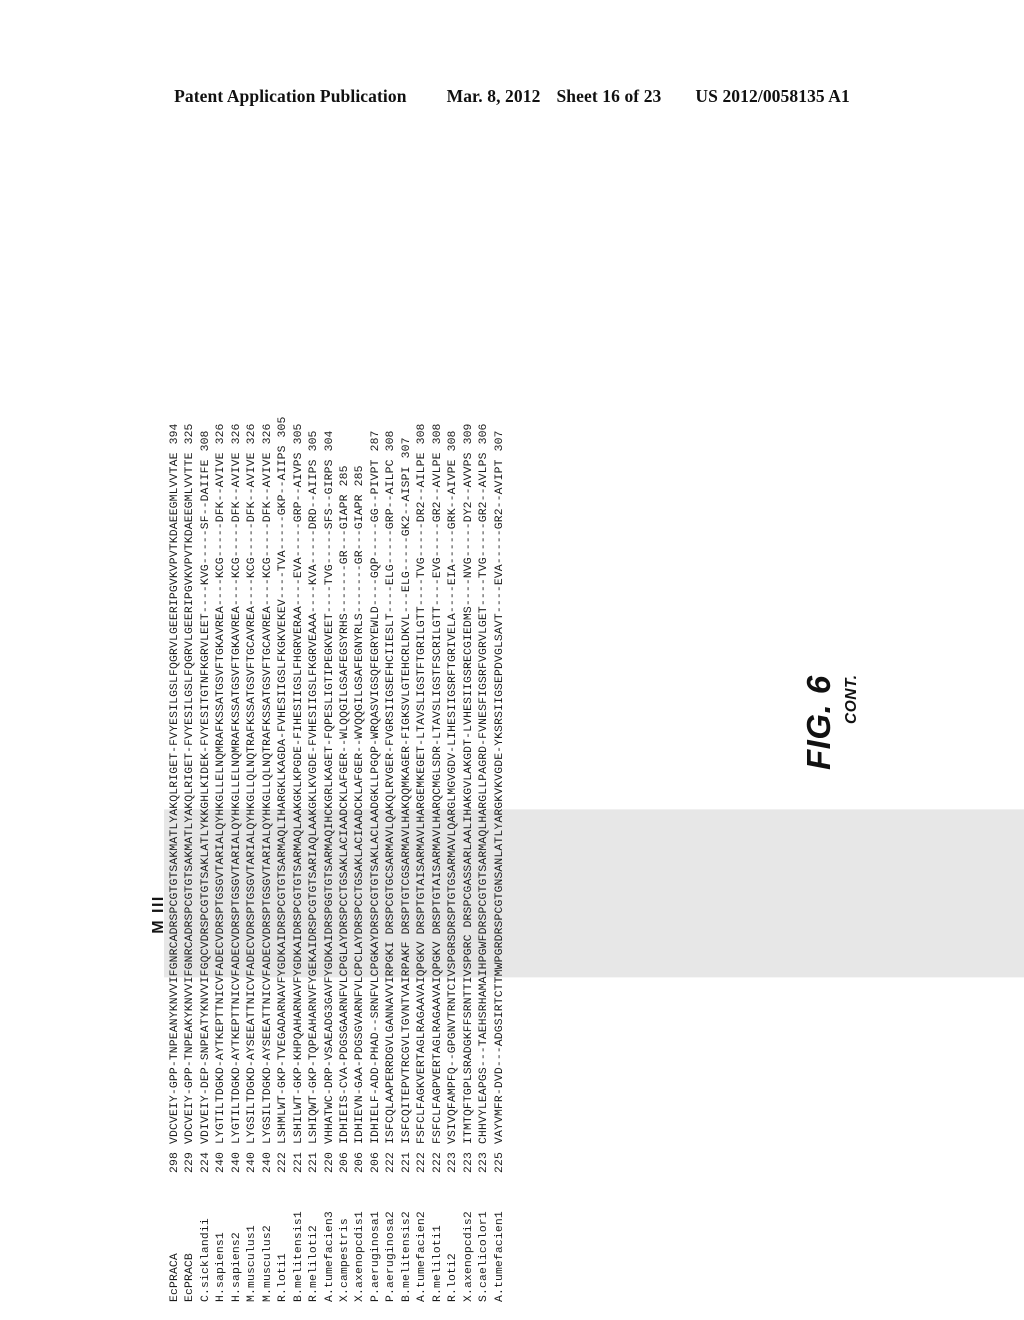 This screenshot has width=1024, height=1320. Describe the element at coordinates (360, 476) in the screenshot. I see `residue-end-number: 285` at that location.